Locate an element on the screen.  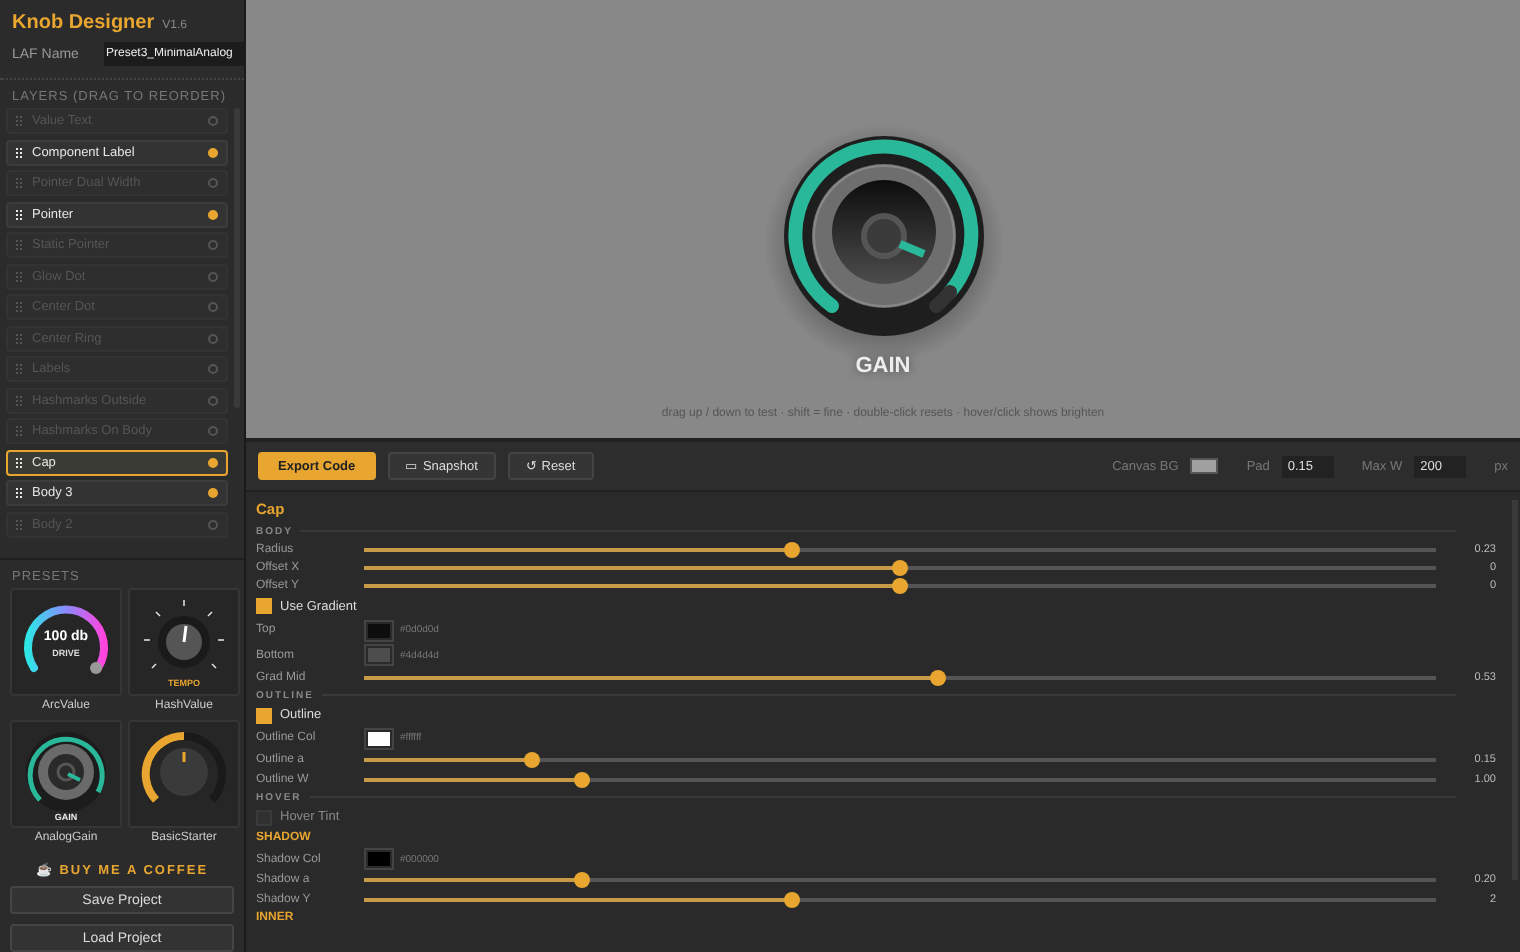
preset-card is located at coordinates (184, 774).